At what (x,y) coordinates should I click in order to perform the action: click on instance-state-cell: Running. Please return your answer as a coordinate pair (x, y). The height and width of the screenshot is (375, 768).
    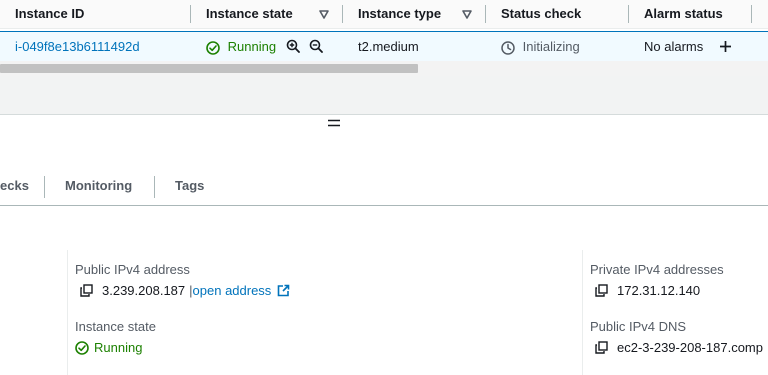
    Looking at the image, I should click on (241, 46).